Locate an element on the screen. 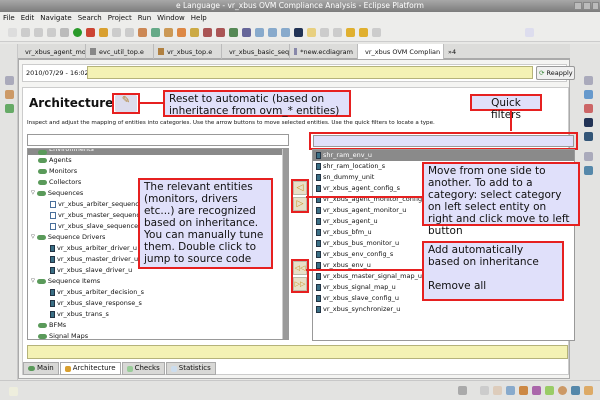 The width and height of the screenshot is (600, 400). tree-item: vr_xbus_slave_response_s is located at coordinates (158, 303).